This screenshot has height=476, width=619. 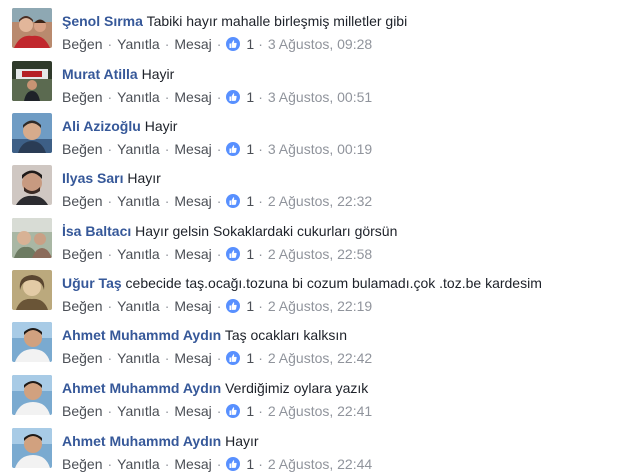 What do you see at coordinates (92, 283) in the screenshot?
I see `comment-author: Uğur Taş` at bounding box center [92, 283].